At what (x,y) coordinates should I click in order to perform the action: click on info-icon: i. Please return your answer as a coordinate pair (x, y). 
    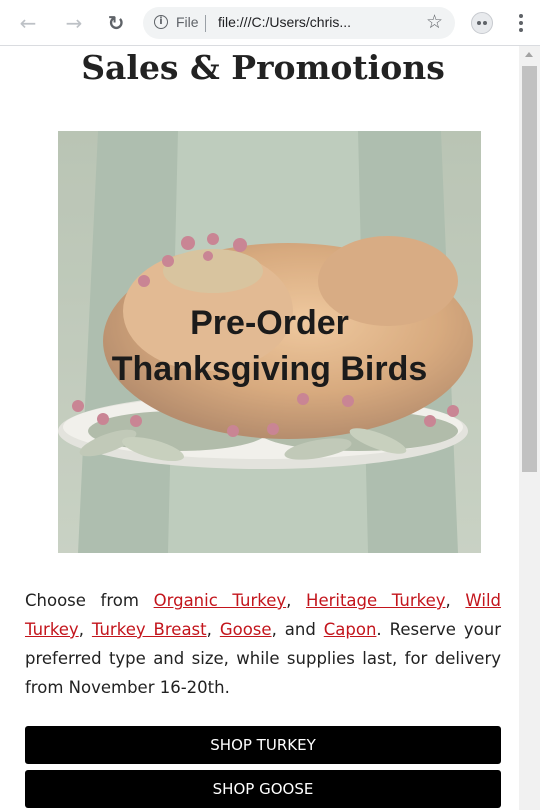
    Looking at the image, I should click on (161, 22).